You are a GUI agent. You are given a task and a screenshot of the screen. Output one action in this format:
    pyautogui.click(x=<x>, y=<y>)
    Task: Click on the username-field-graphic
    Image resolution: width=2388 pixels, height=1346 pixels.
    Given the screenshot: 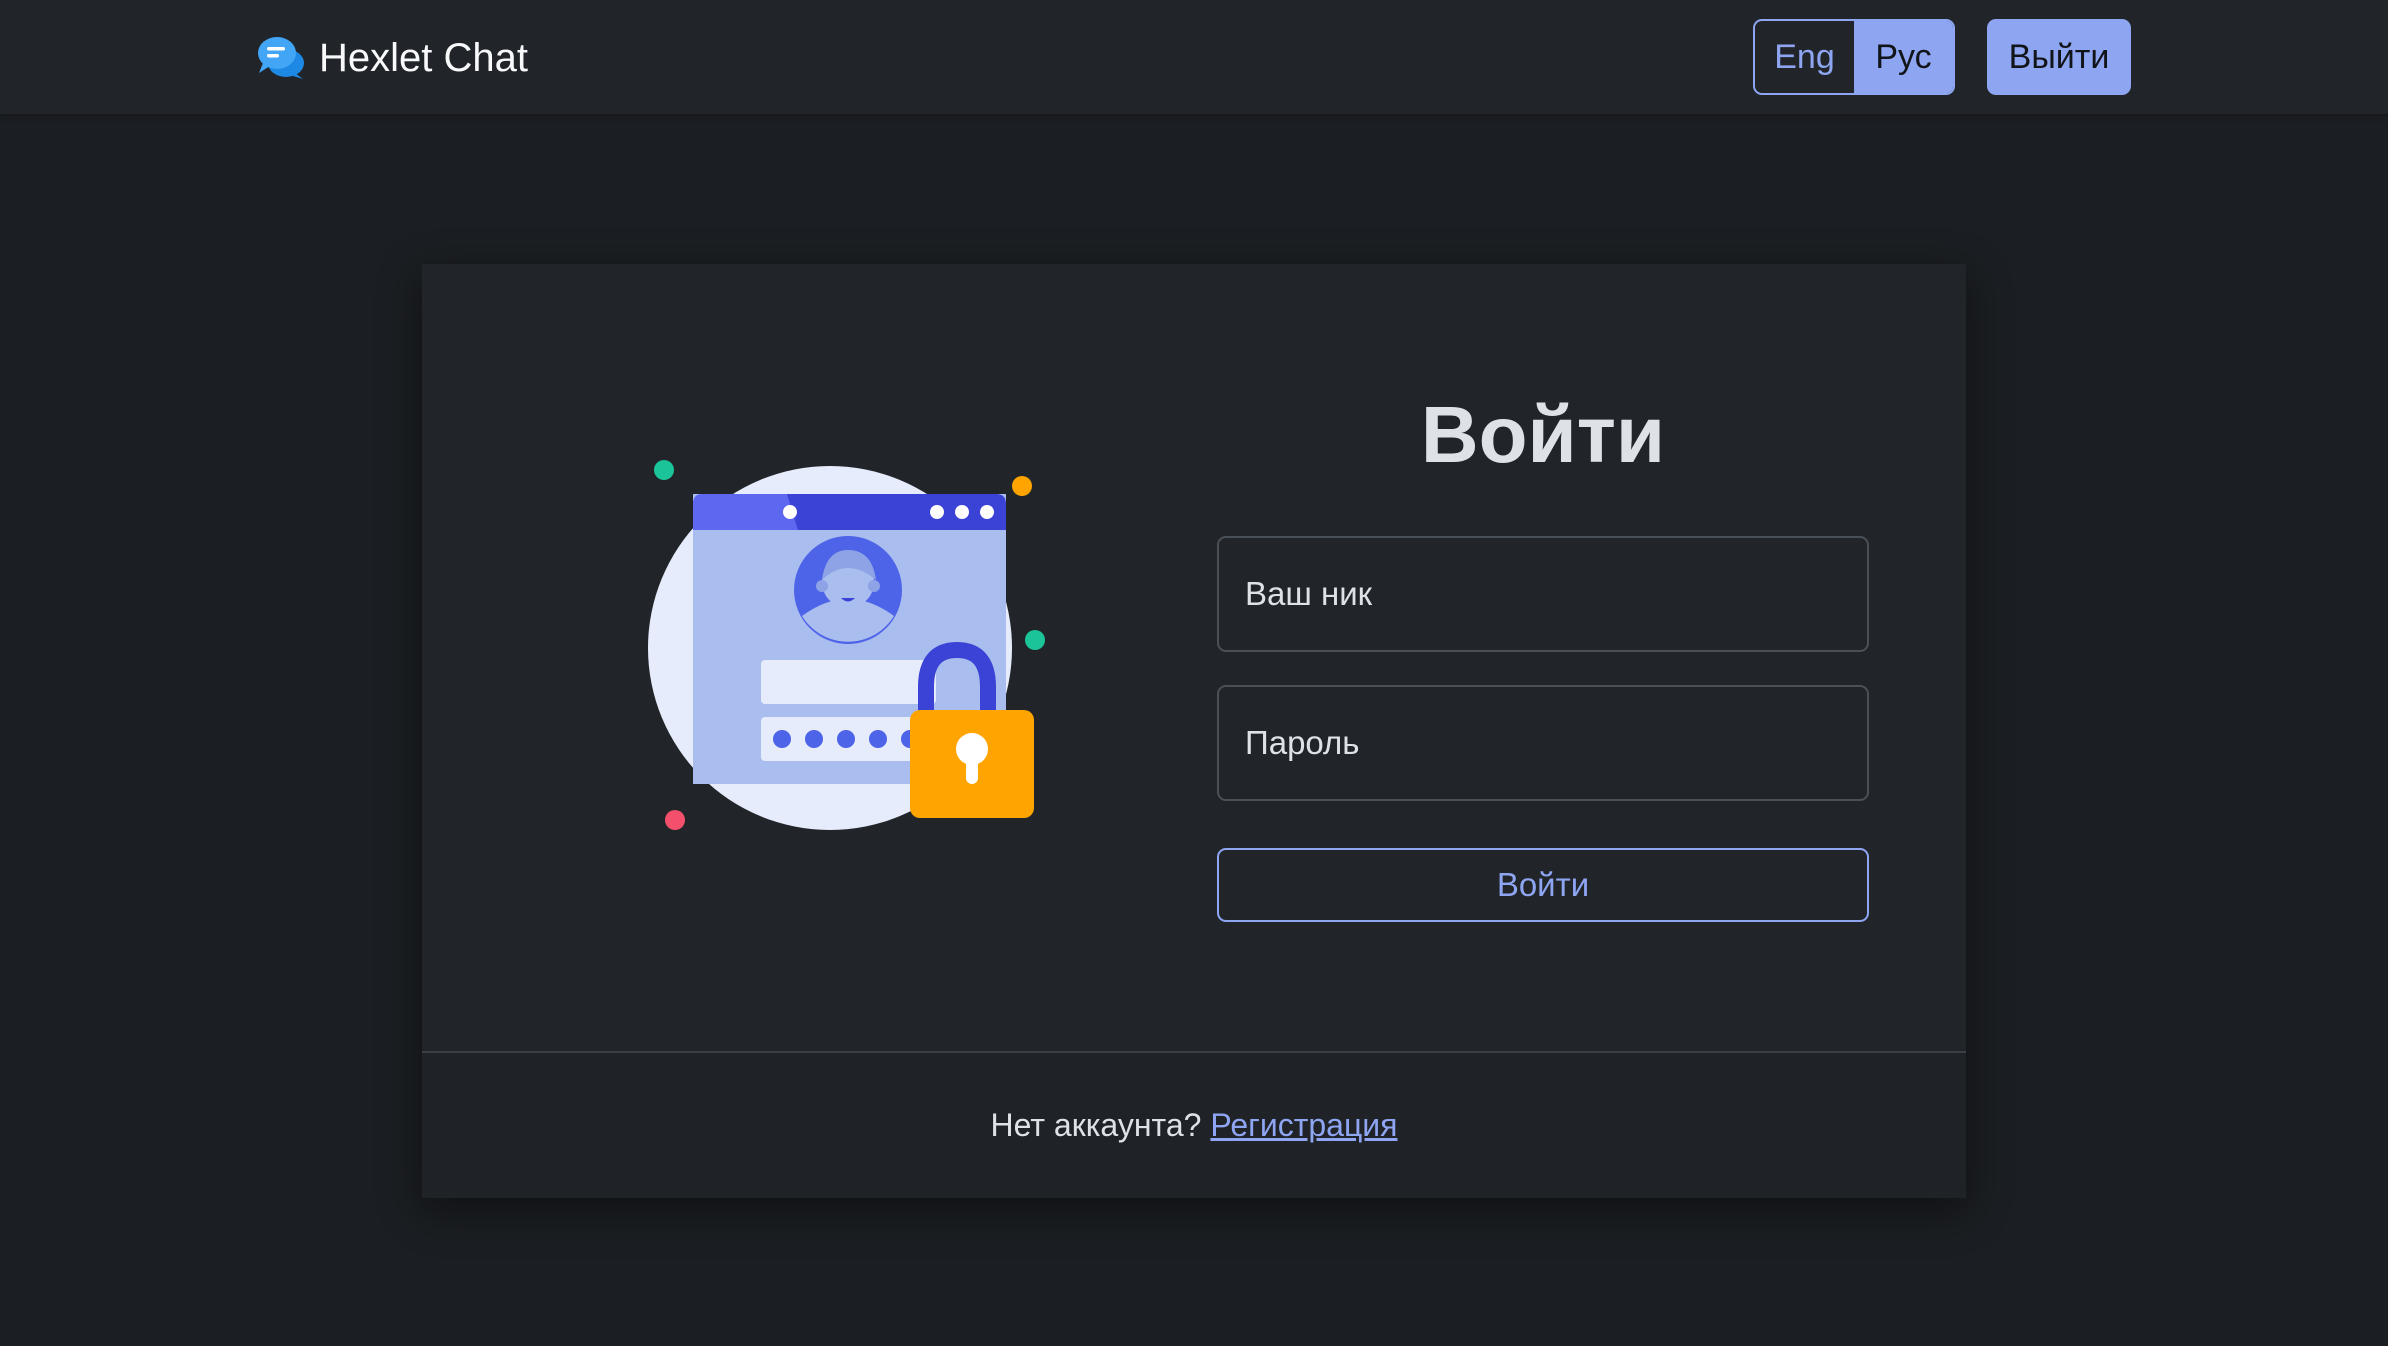 What is the action you would take?
    pyautogui.click(x=848, y=682)
    